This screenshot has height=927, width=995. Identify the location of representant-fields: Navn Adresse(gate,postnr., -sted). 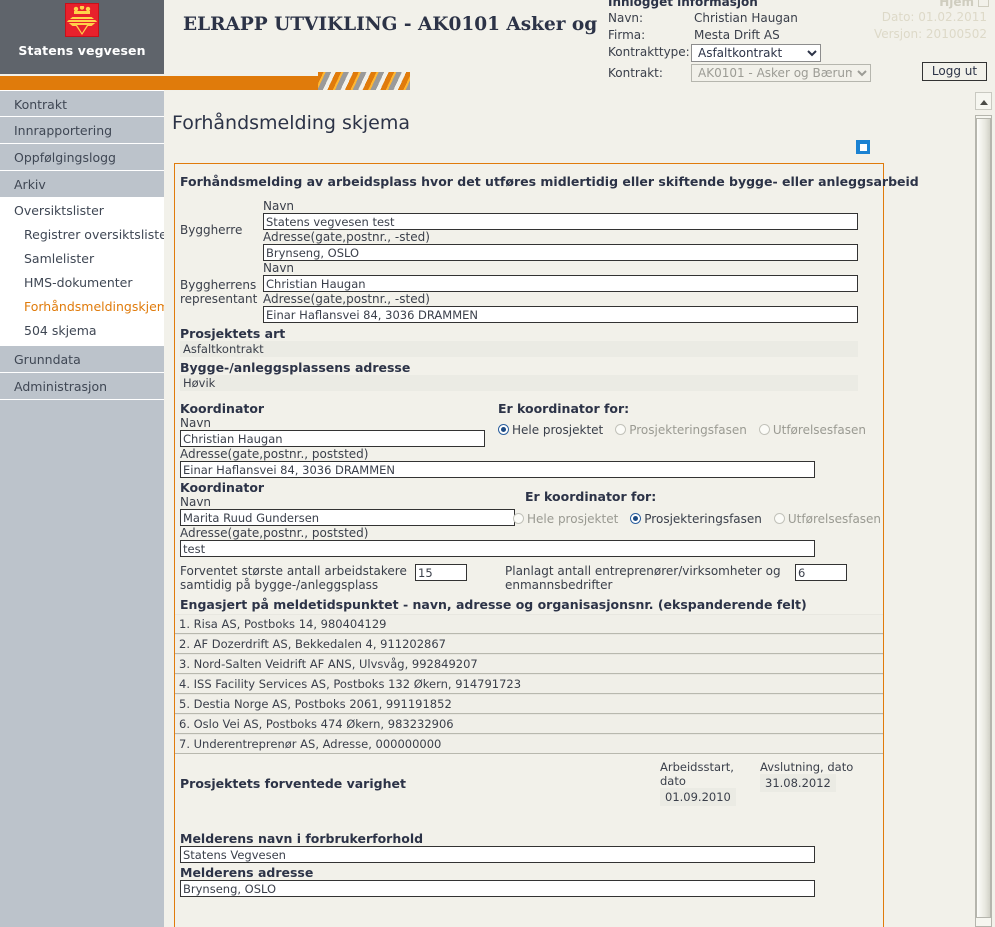
(573, 292).